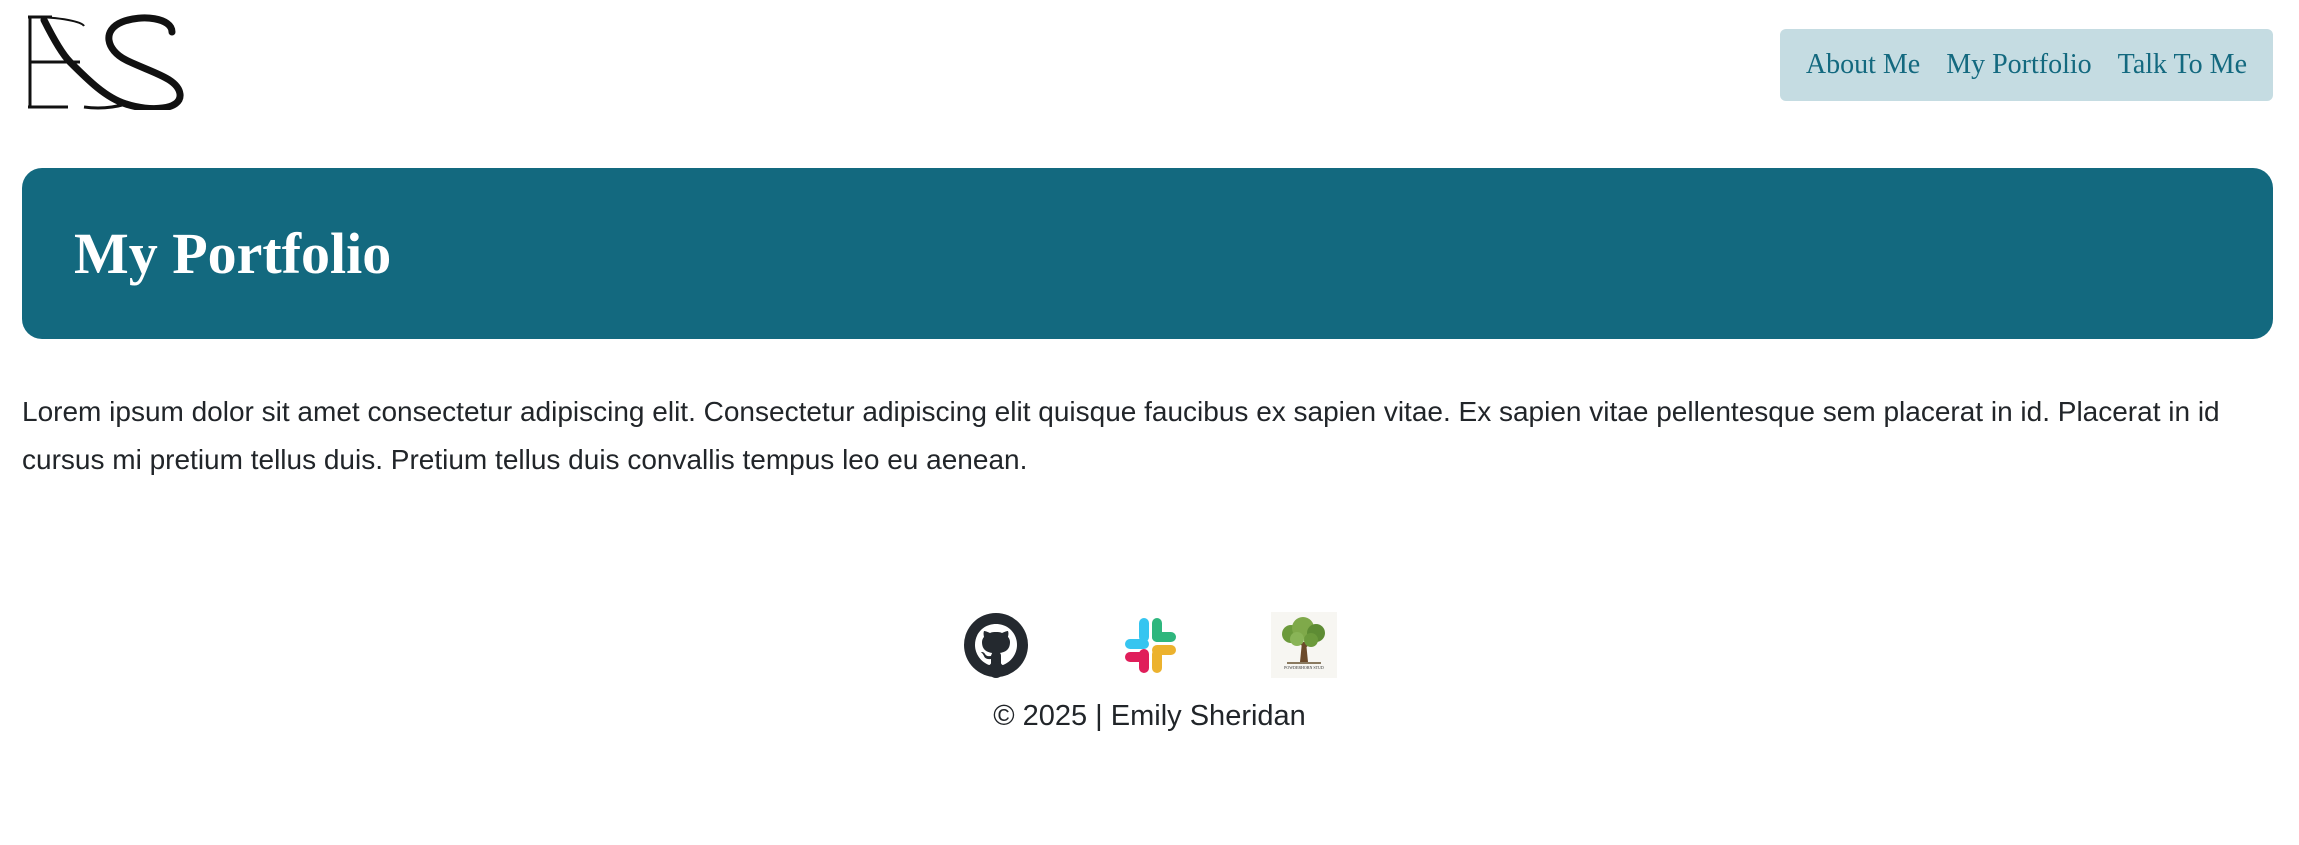  What do you see at coordinates (2018, 65) in the screenshot?
I see `nav-my-portfolio: My Portfolio` at bounding box center [2018, 65].